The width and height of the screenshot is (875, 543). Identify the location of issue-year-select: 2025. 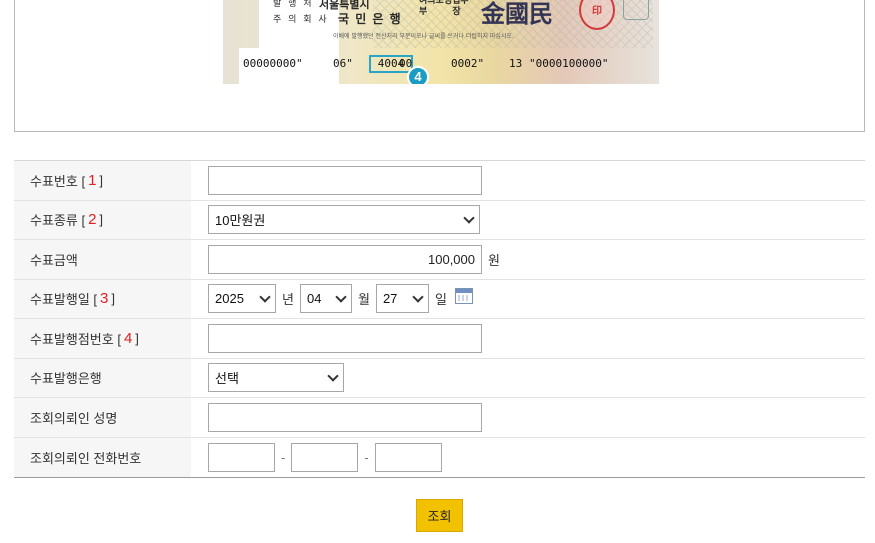
(242, 299).